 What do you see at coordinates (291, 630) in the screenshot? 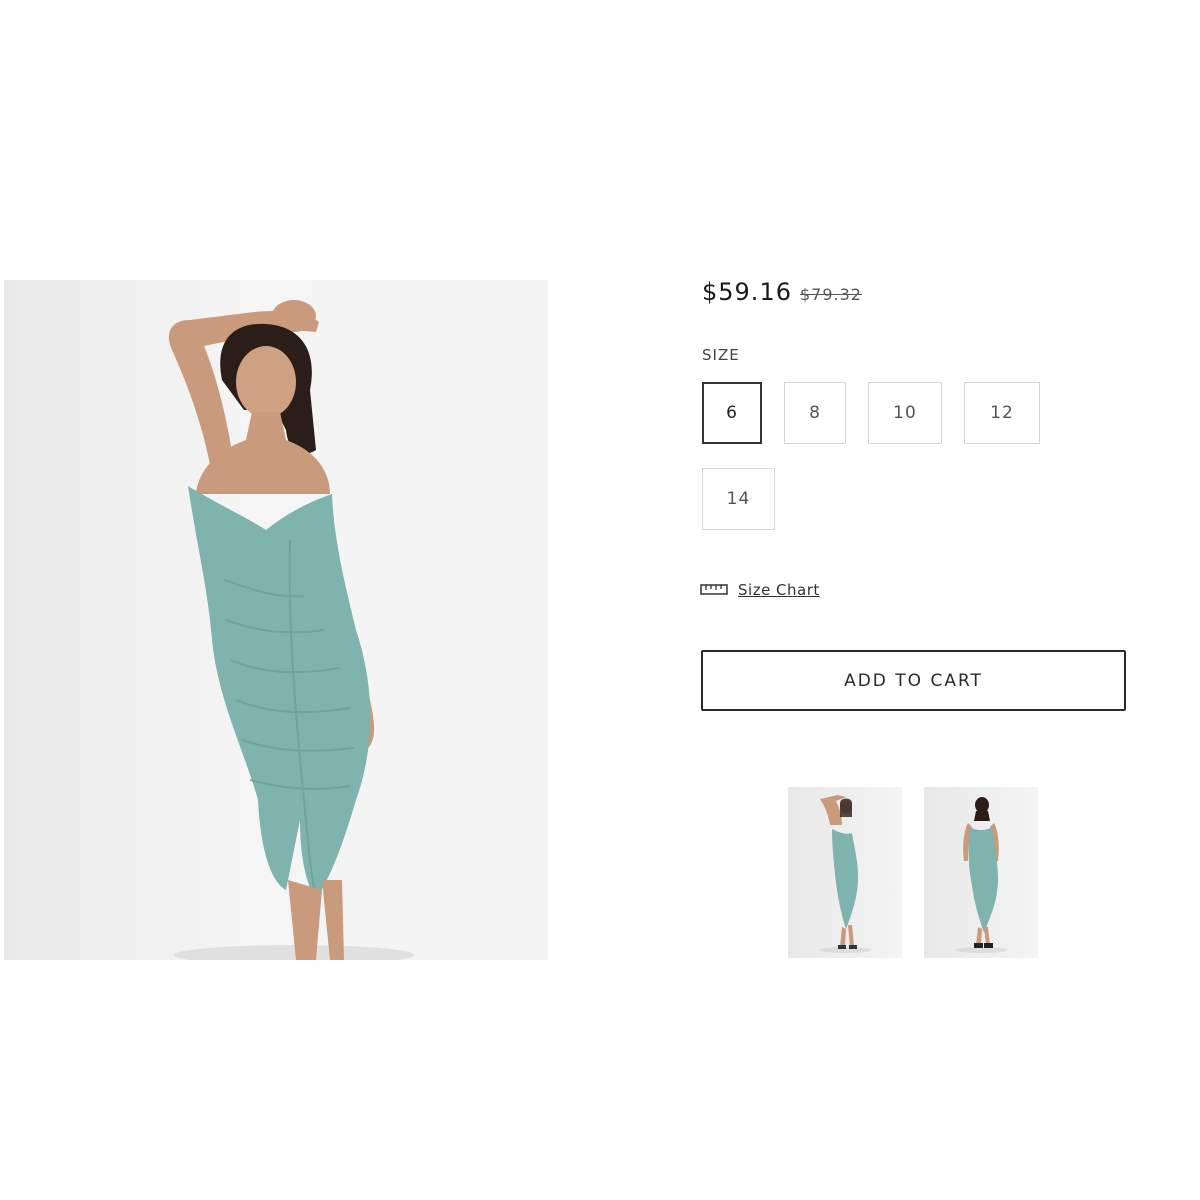
I see `model-photo` at bounding box center [291, 630].